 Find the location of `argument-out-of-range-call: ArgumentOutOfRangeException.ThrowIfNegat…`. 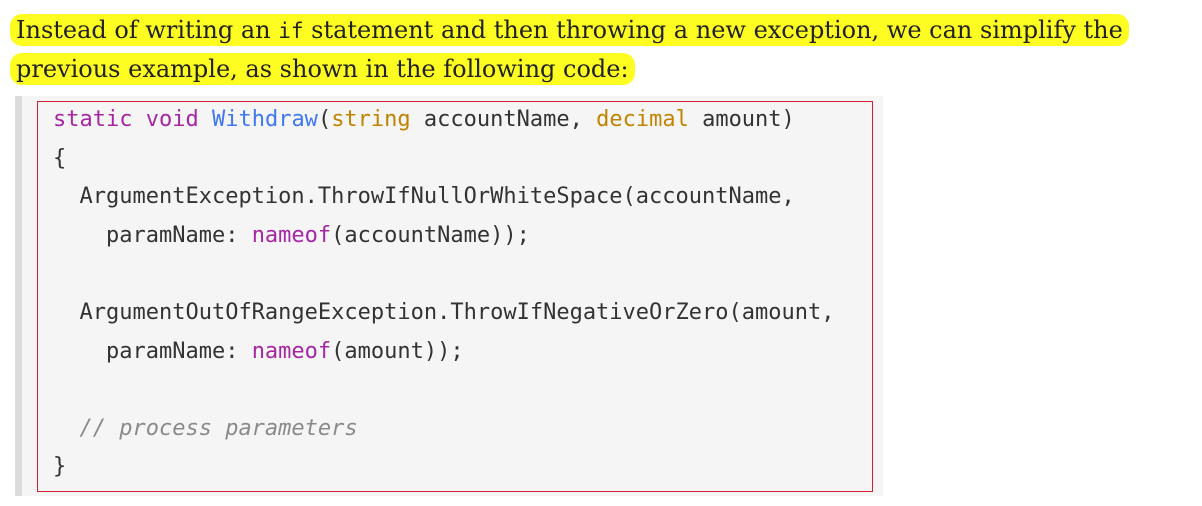

argument-out-of-range-call: ArgumentOutOfRangeException.ThrowIfNegat… is located at coordinates (457, 312).